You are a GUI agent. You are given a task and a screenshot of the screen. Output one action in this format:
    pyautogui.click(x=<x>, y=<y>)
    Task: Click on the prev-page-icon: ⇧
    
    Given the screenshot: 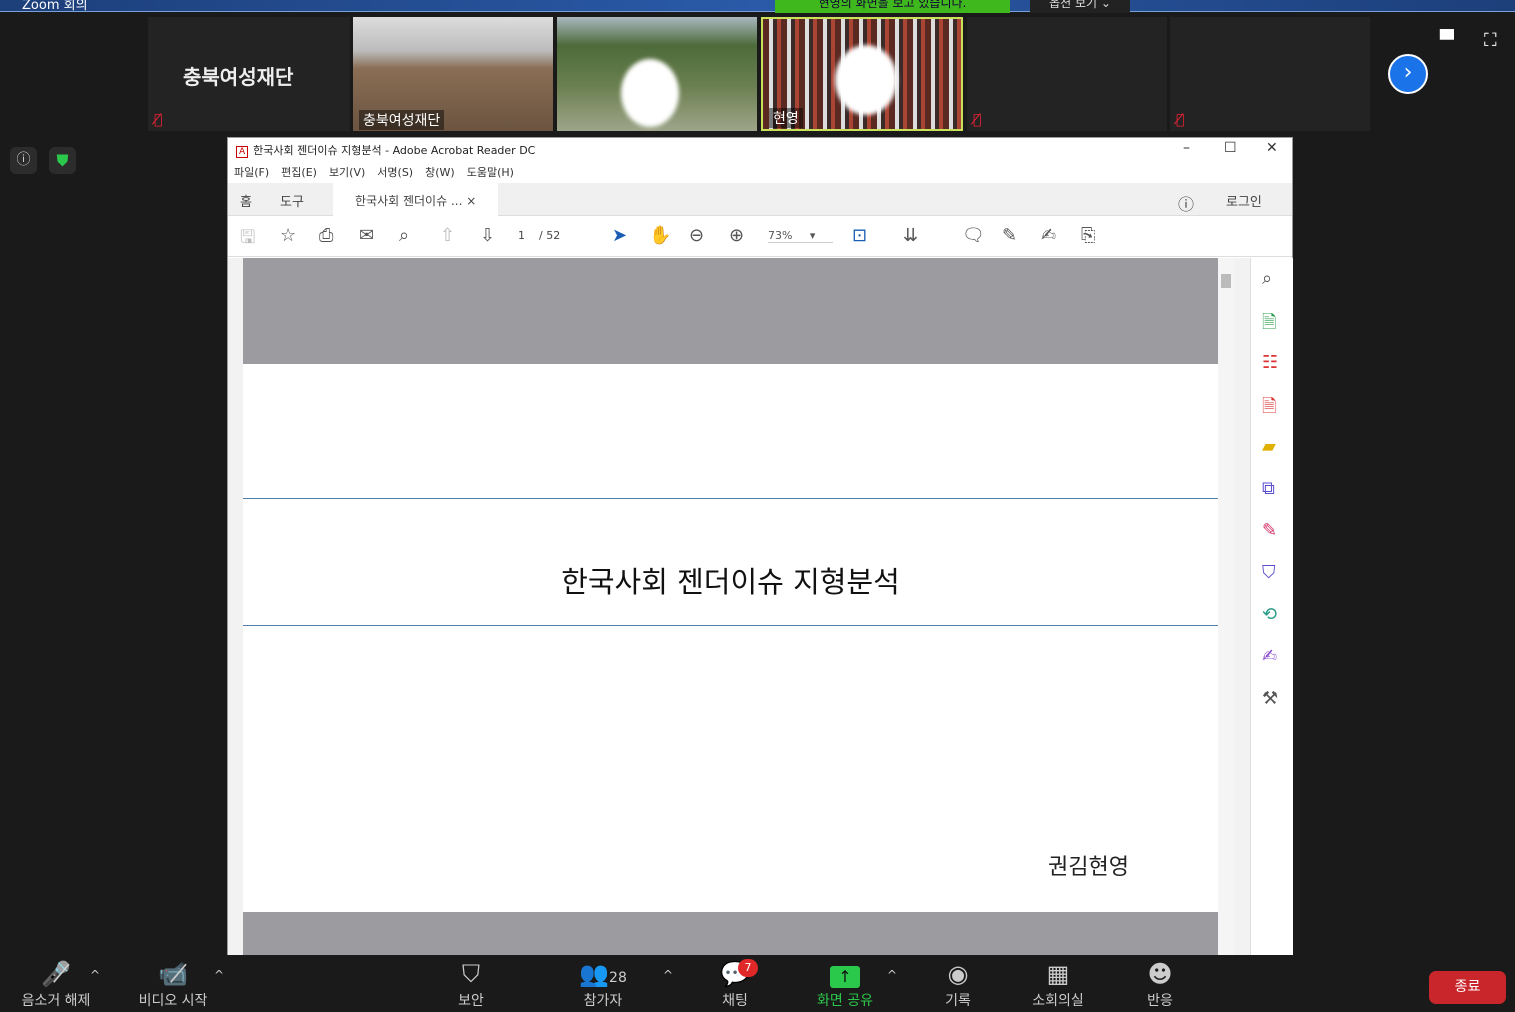 What is the action you would take?
    pyautogui.click(x=447, y=235)
    